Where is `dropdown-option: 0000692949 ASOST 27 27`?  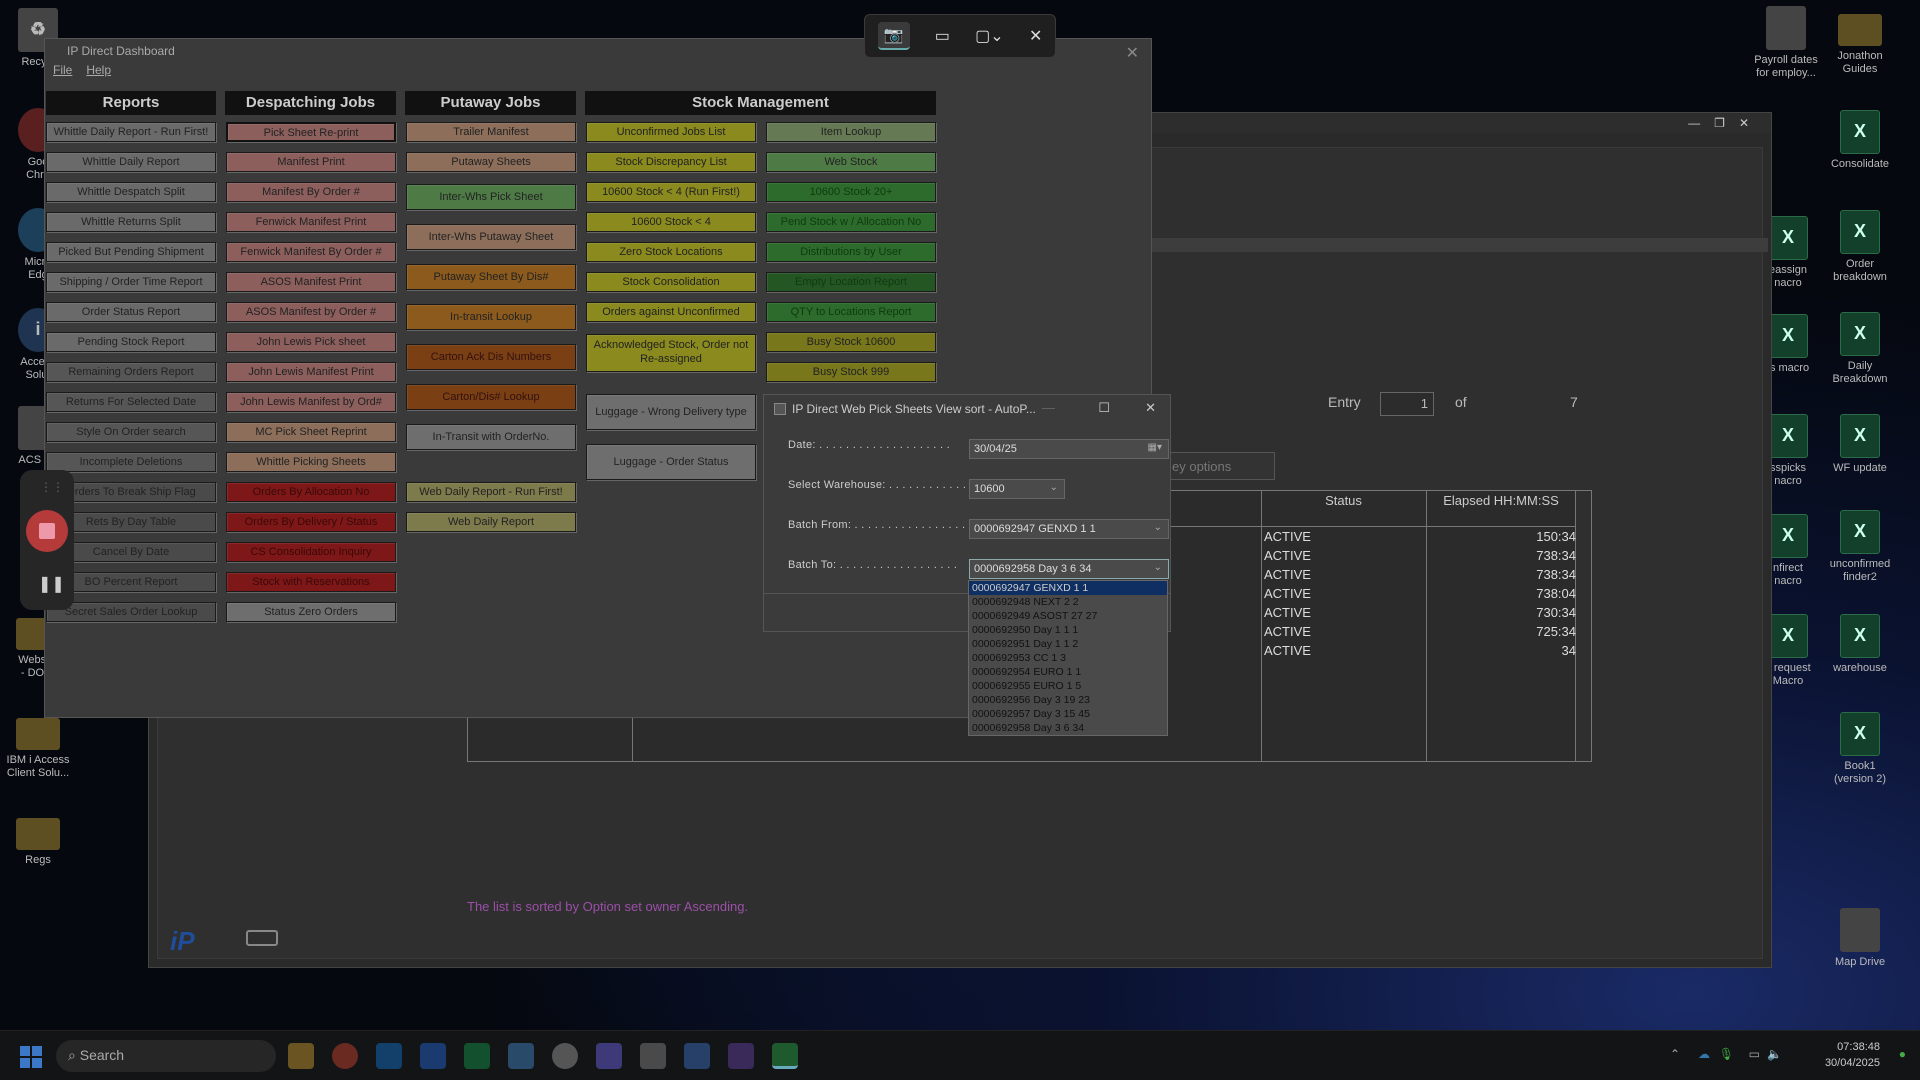
dropdown-option: 0000692949 ASOST 27 27 is located at coordinates (1068, 616).